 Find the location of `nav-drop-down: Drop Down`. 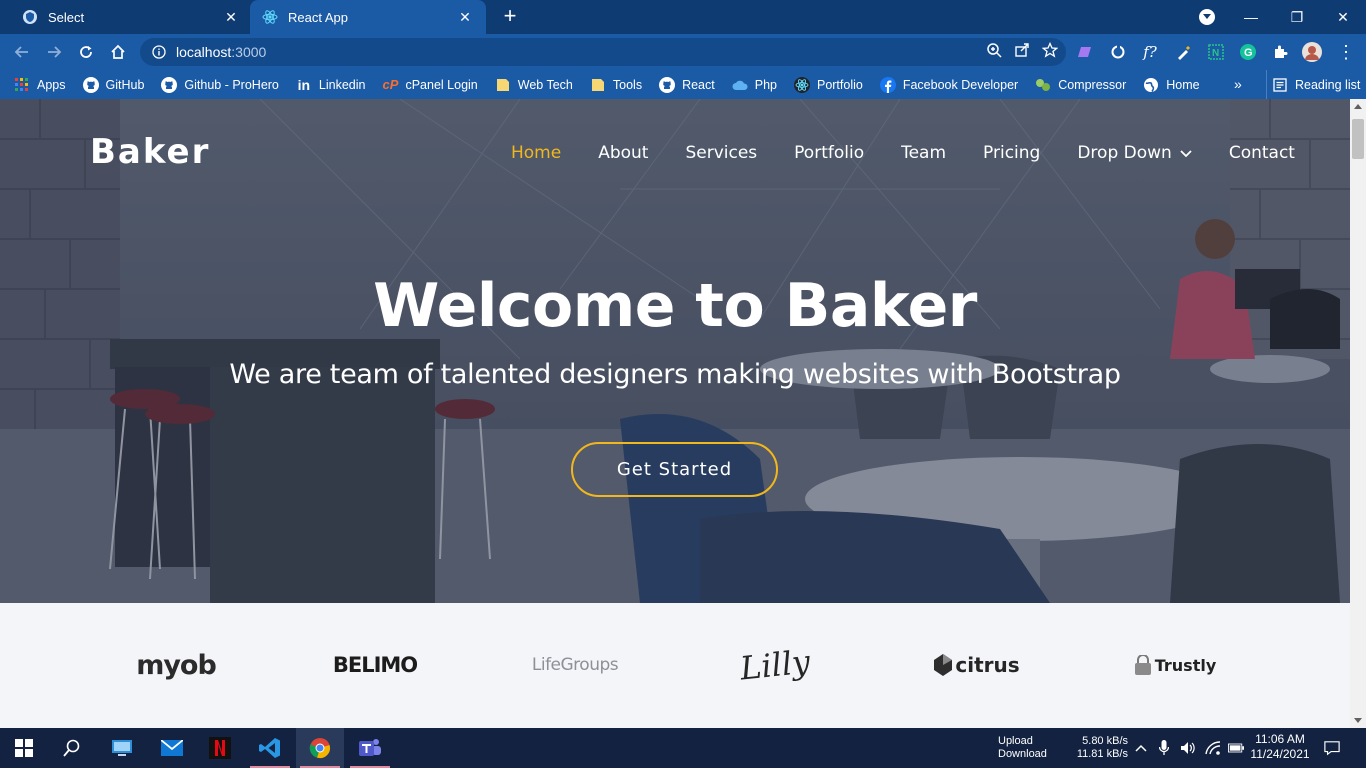

nav-drop-down: Drop Down is located at coordinates (1134, 153).